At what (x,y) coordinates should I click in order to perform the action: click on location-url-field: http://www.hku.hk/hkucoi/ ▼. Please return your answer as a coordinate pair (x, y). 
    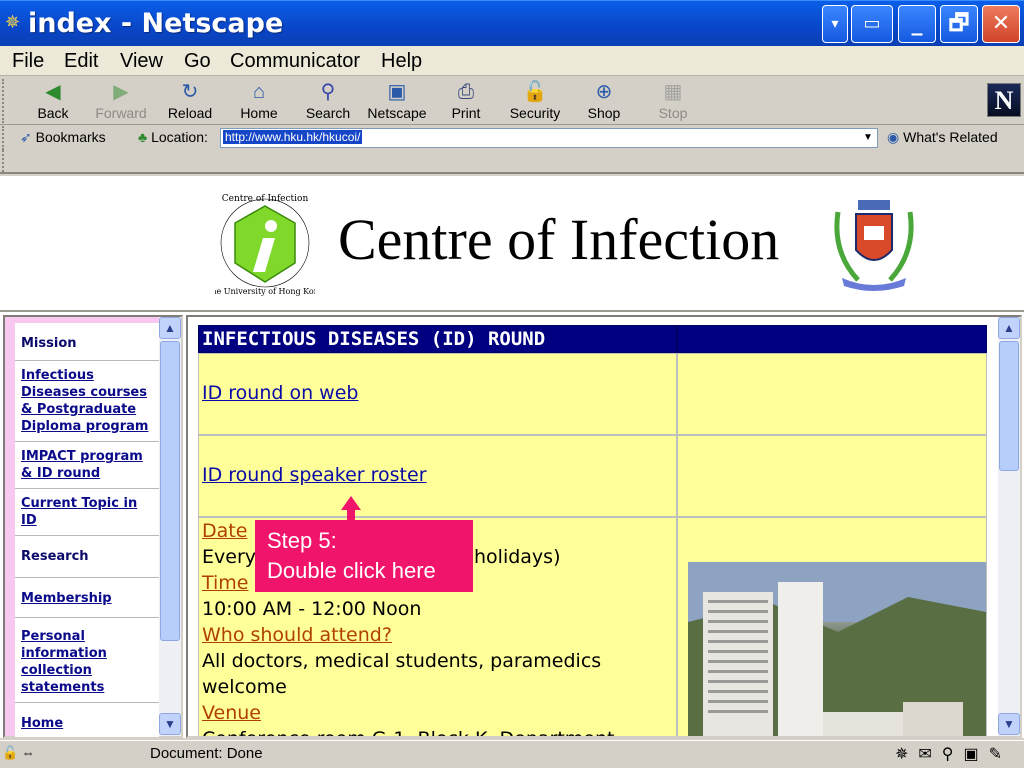
    Looking at the image, I should click on (549, 138).